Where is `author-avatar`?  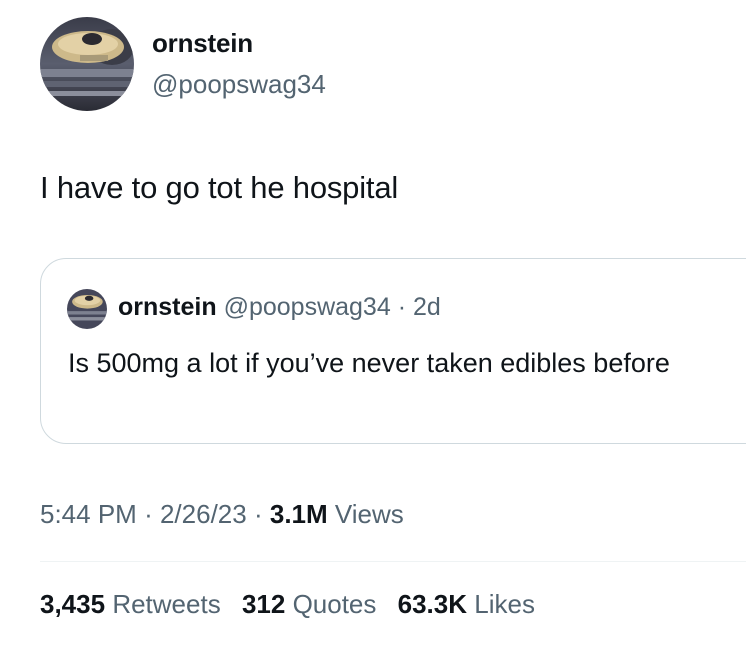
author-avatar is located at coordinates (87, 64).